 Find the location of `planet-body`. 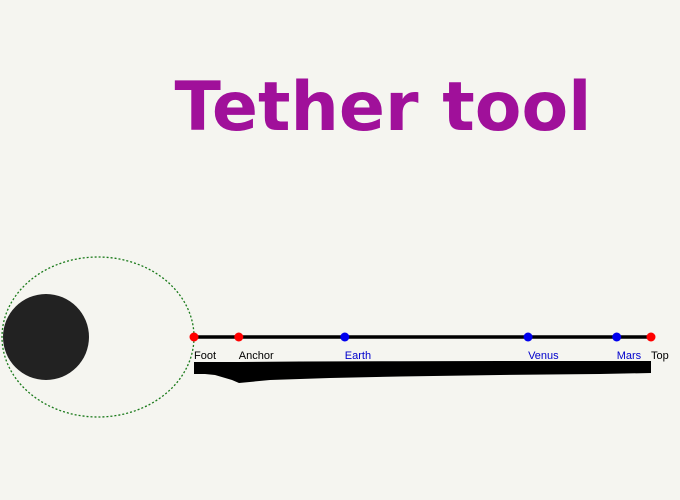

planet-body is located at coordinates (46, 337).